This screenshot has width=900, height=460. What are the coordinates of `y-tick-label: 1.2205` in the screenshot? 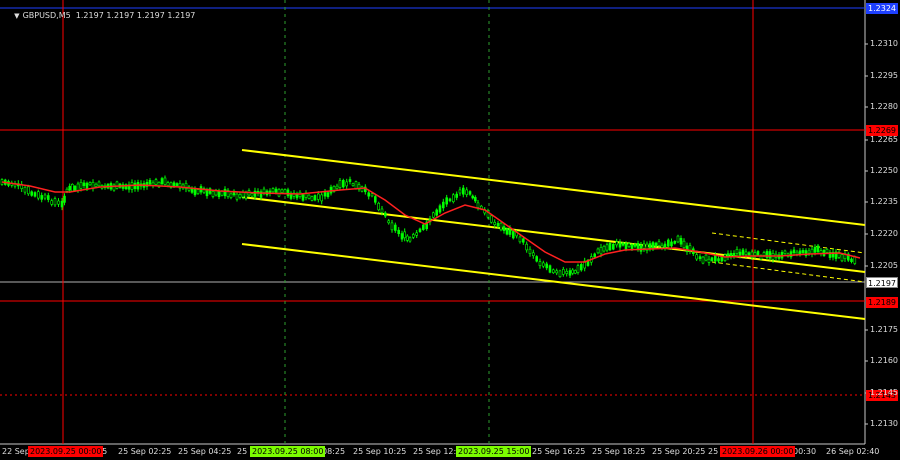 It's located at (884, 265).